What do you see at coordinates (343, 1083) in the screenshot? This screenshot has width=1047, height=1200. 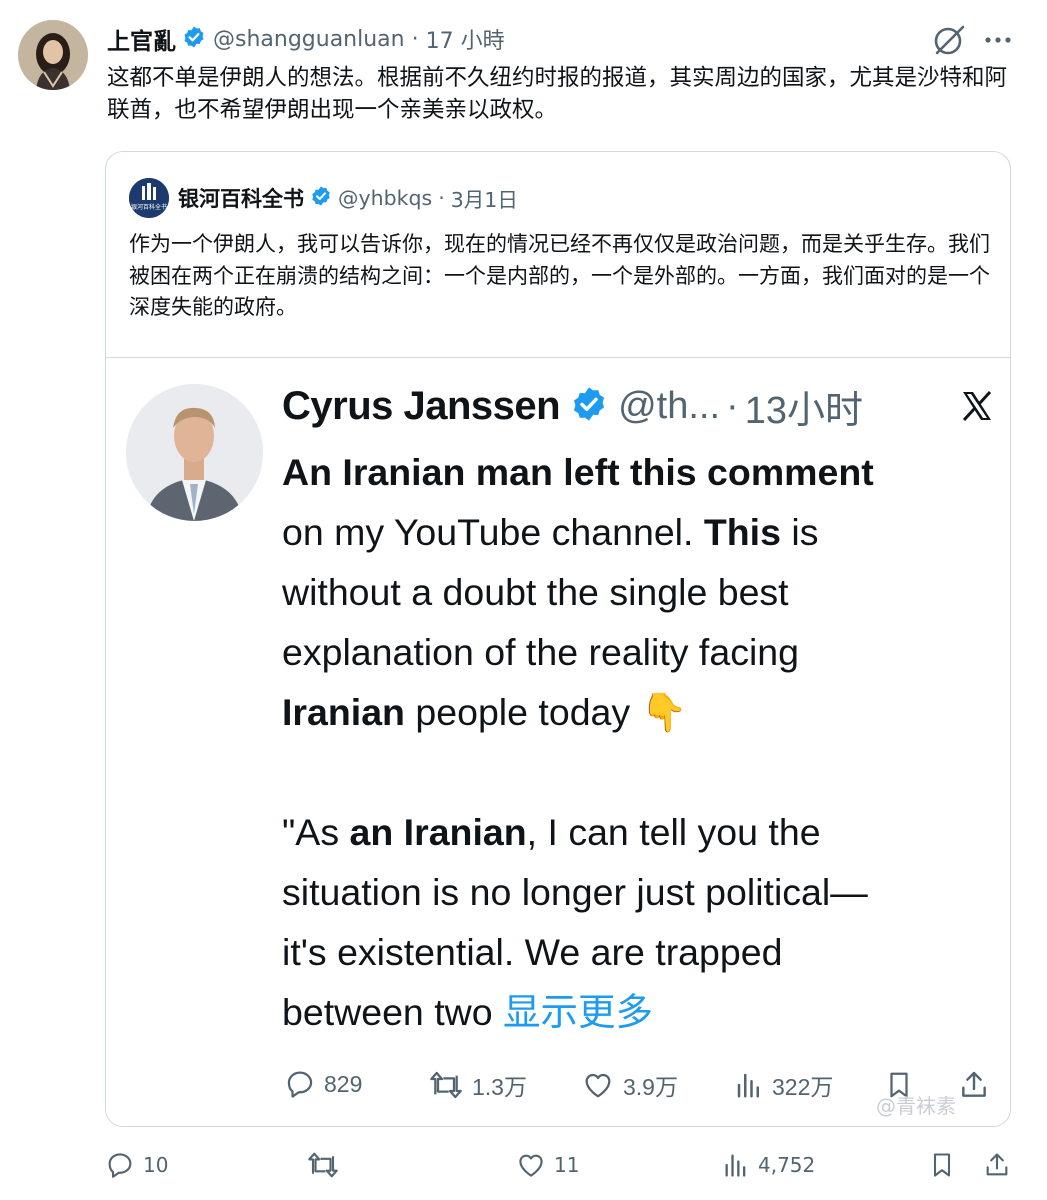 I see `embedded-reply-count: 829` at bounding box center [343, 1083].